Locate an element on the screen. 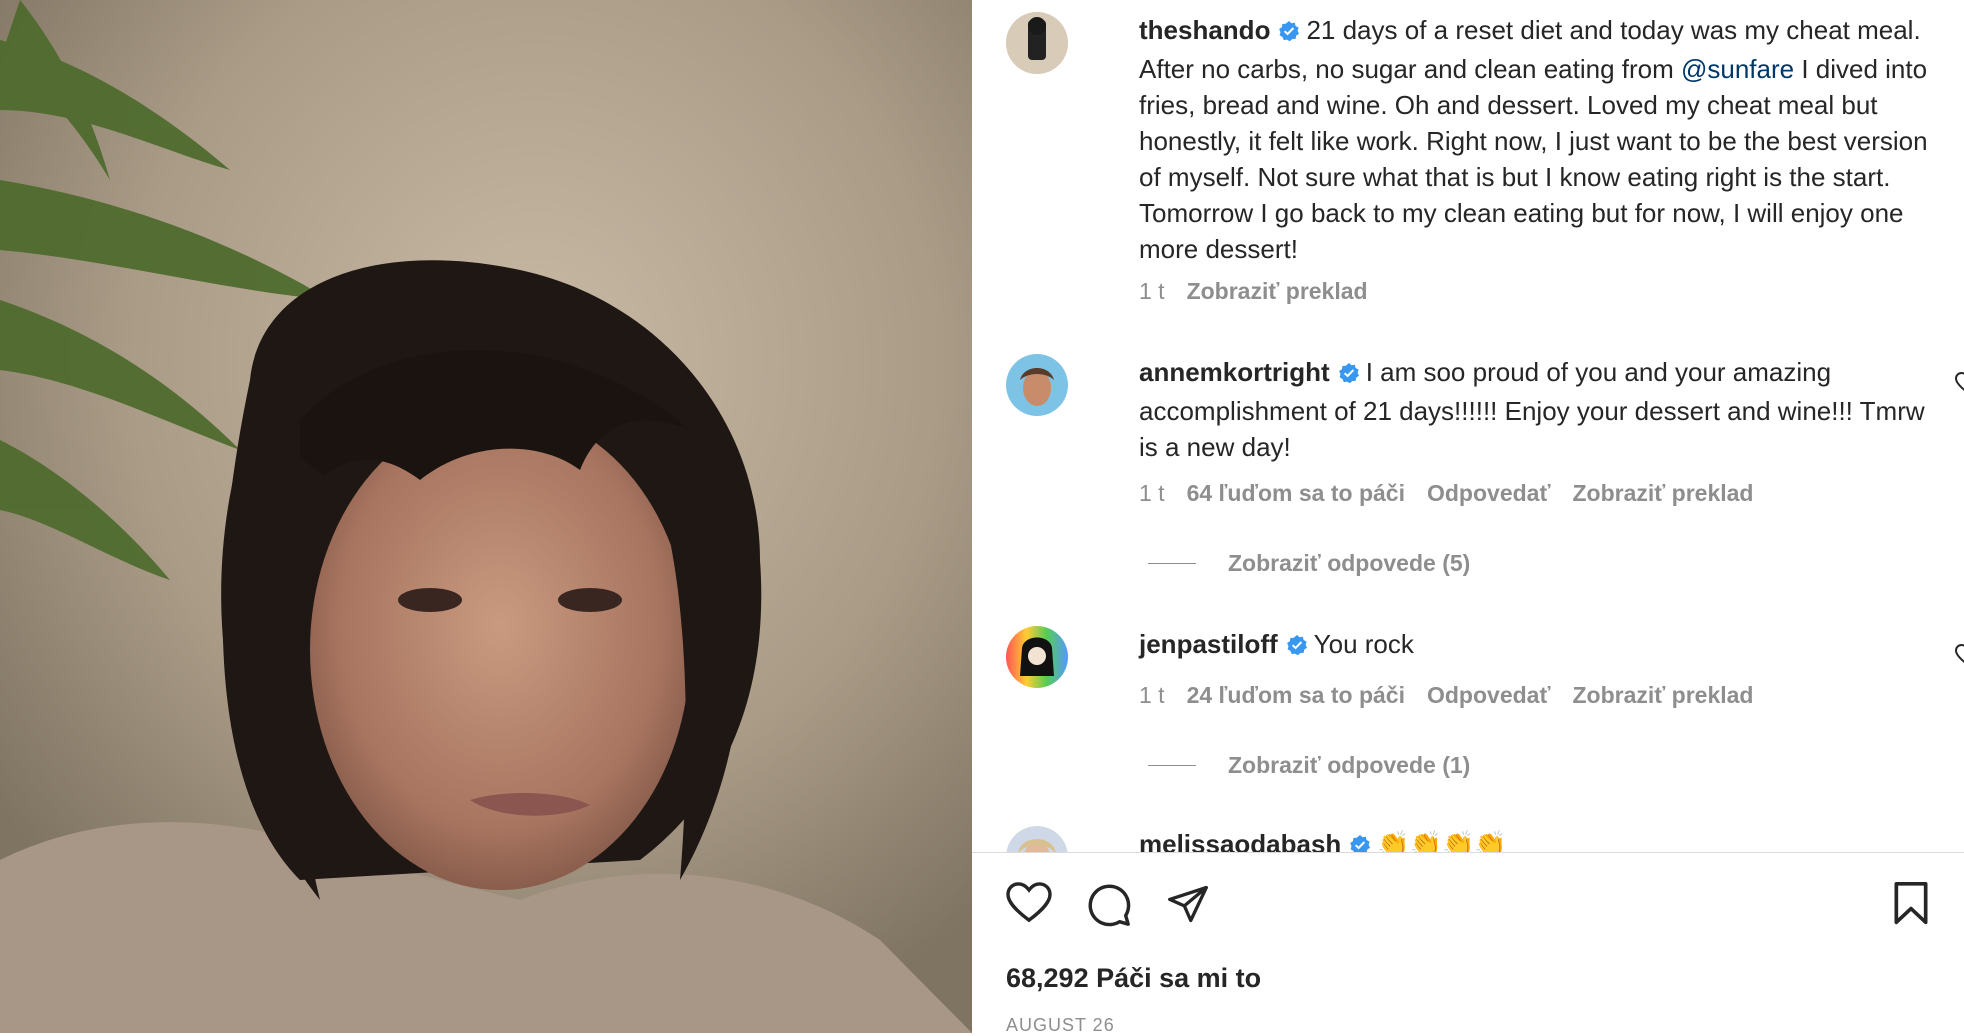  likes-count: 24 ľuďom sa to páči is located at coordinates (1296, 695).